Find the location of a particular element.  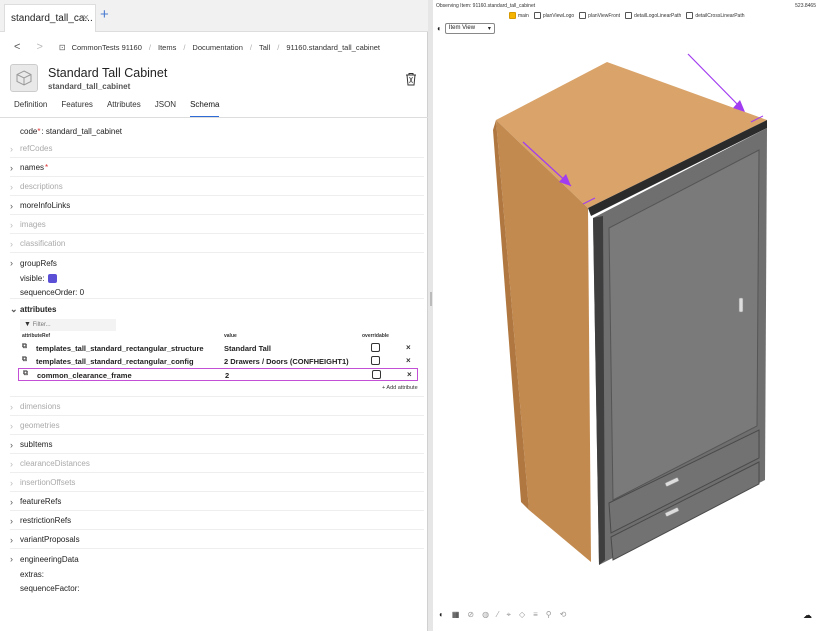

table-row-selected: ⧉ common_clearance_frame 2 × is located at coordinates (218, 374).